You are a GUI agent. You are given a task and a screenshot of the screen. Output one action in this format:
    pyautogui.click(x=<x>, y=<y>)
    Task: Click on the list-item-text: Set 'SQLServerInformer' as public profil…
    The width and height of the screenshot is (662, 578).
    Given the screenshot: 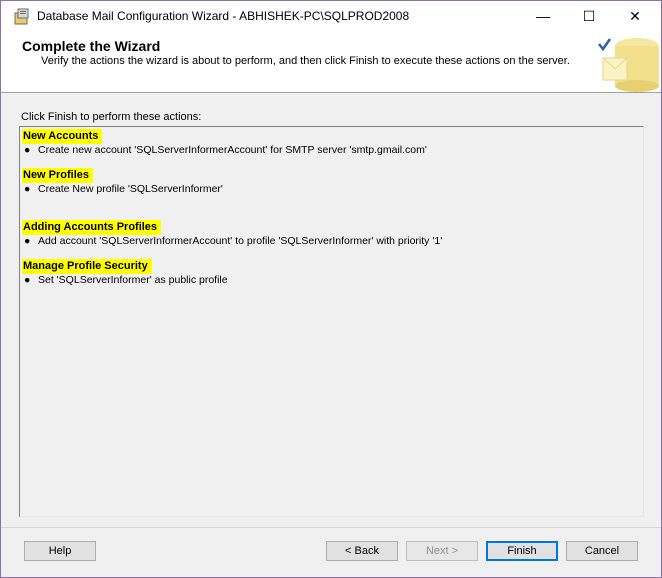 What is the action you would take?
    pyautogui.click(x=133, y=280)
    